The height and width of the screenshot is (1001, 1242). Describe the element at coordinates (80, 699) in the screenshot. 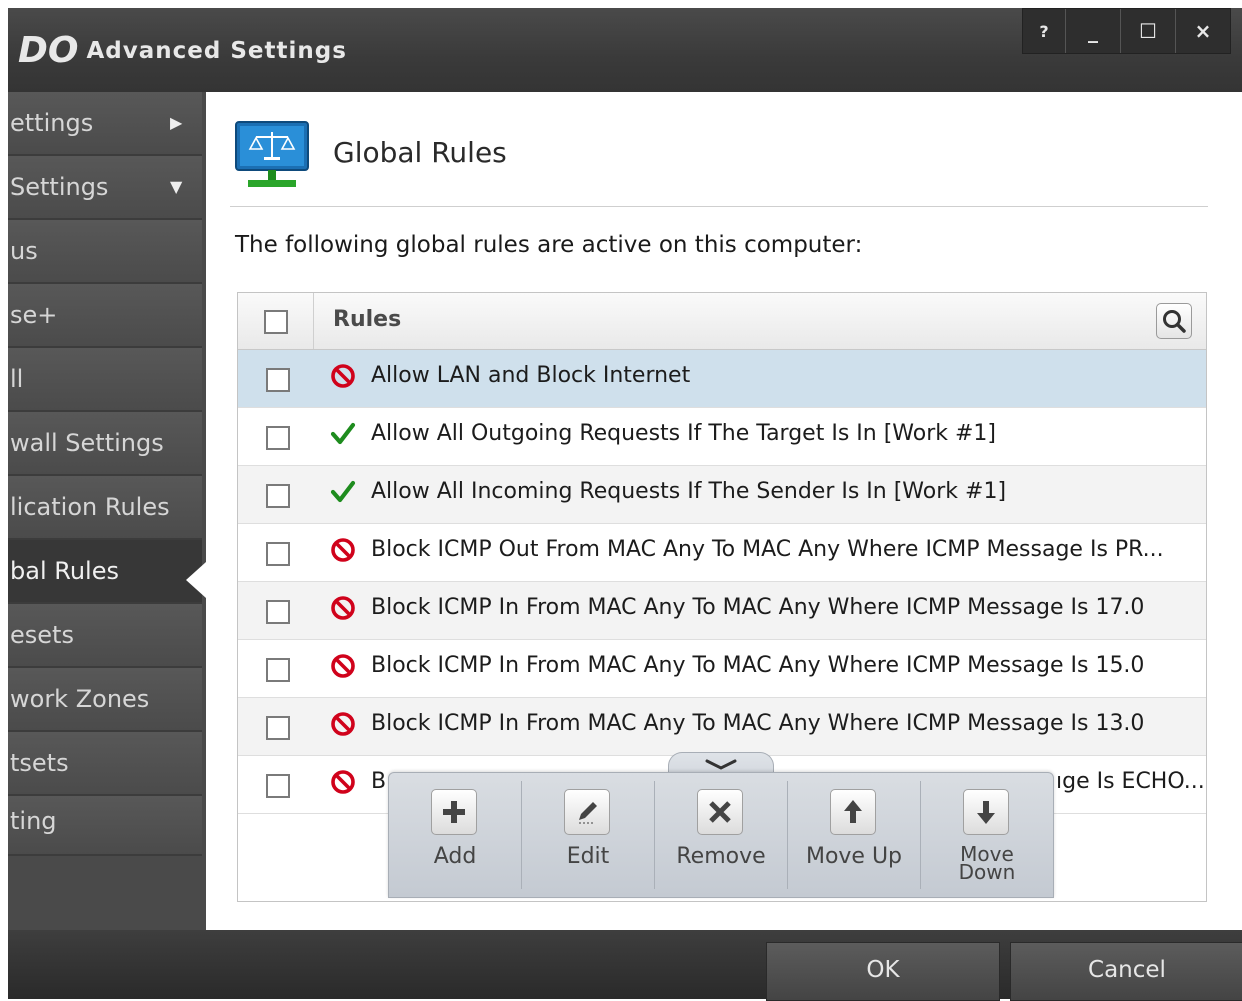

I see `sidebar-item-label: work Zones` at that location.